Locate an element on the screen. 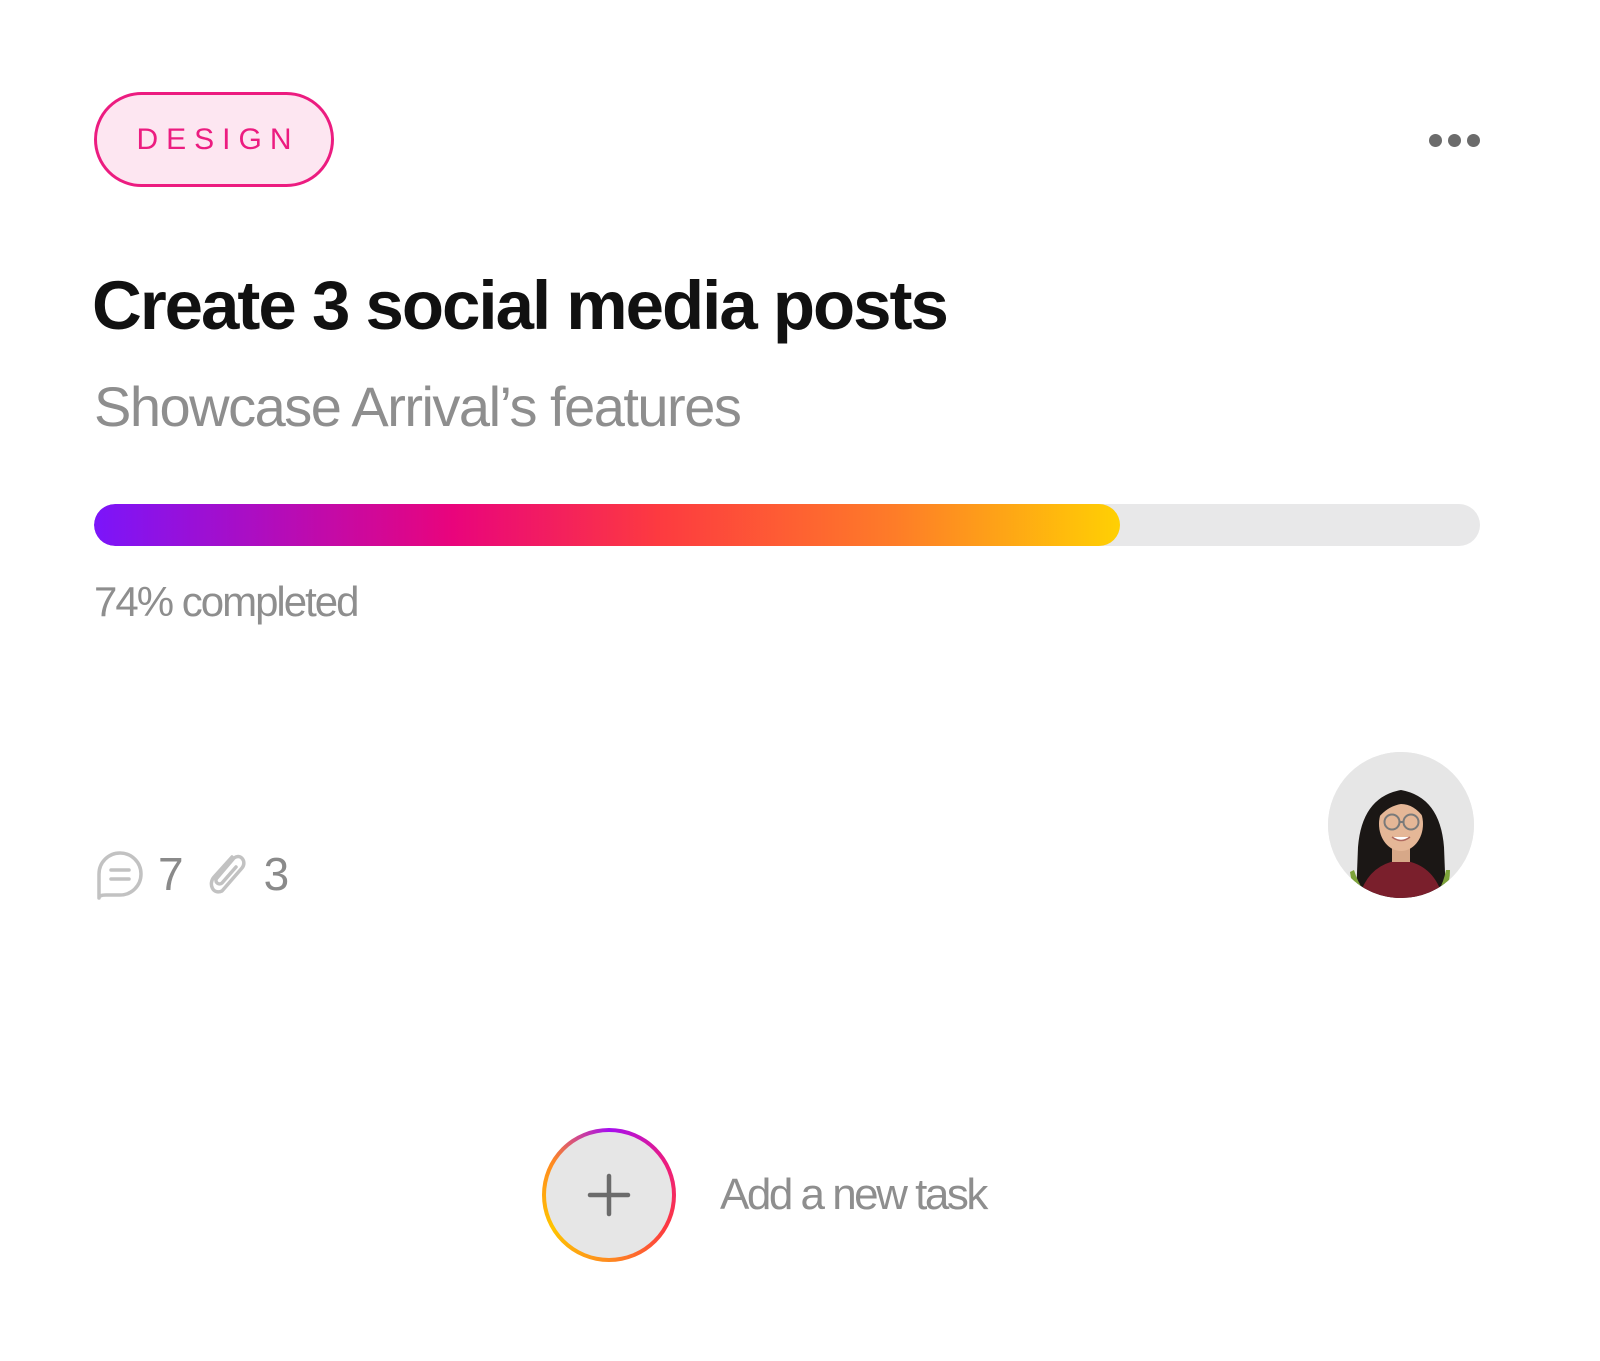 The width and height of the screenshot is (1600, 1361). plus-icon is located at coordinates (609, 1195).